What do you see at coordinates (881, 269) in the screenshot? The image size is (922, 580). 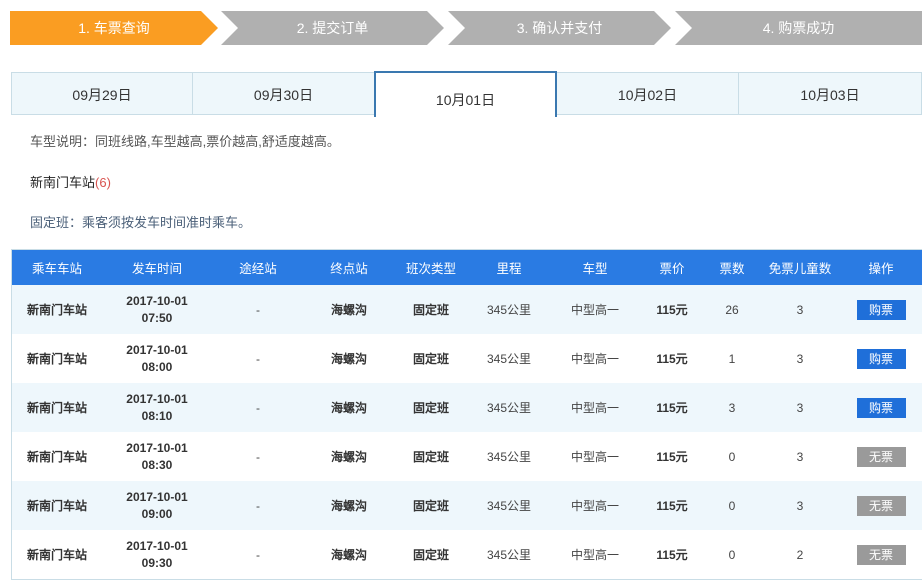 I see `header-action: 操作` at bounding box center [881, 269].